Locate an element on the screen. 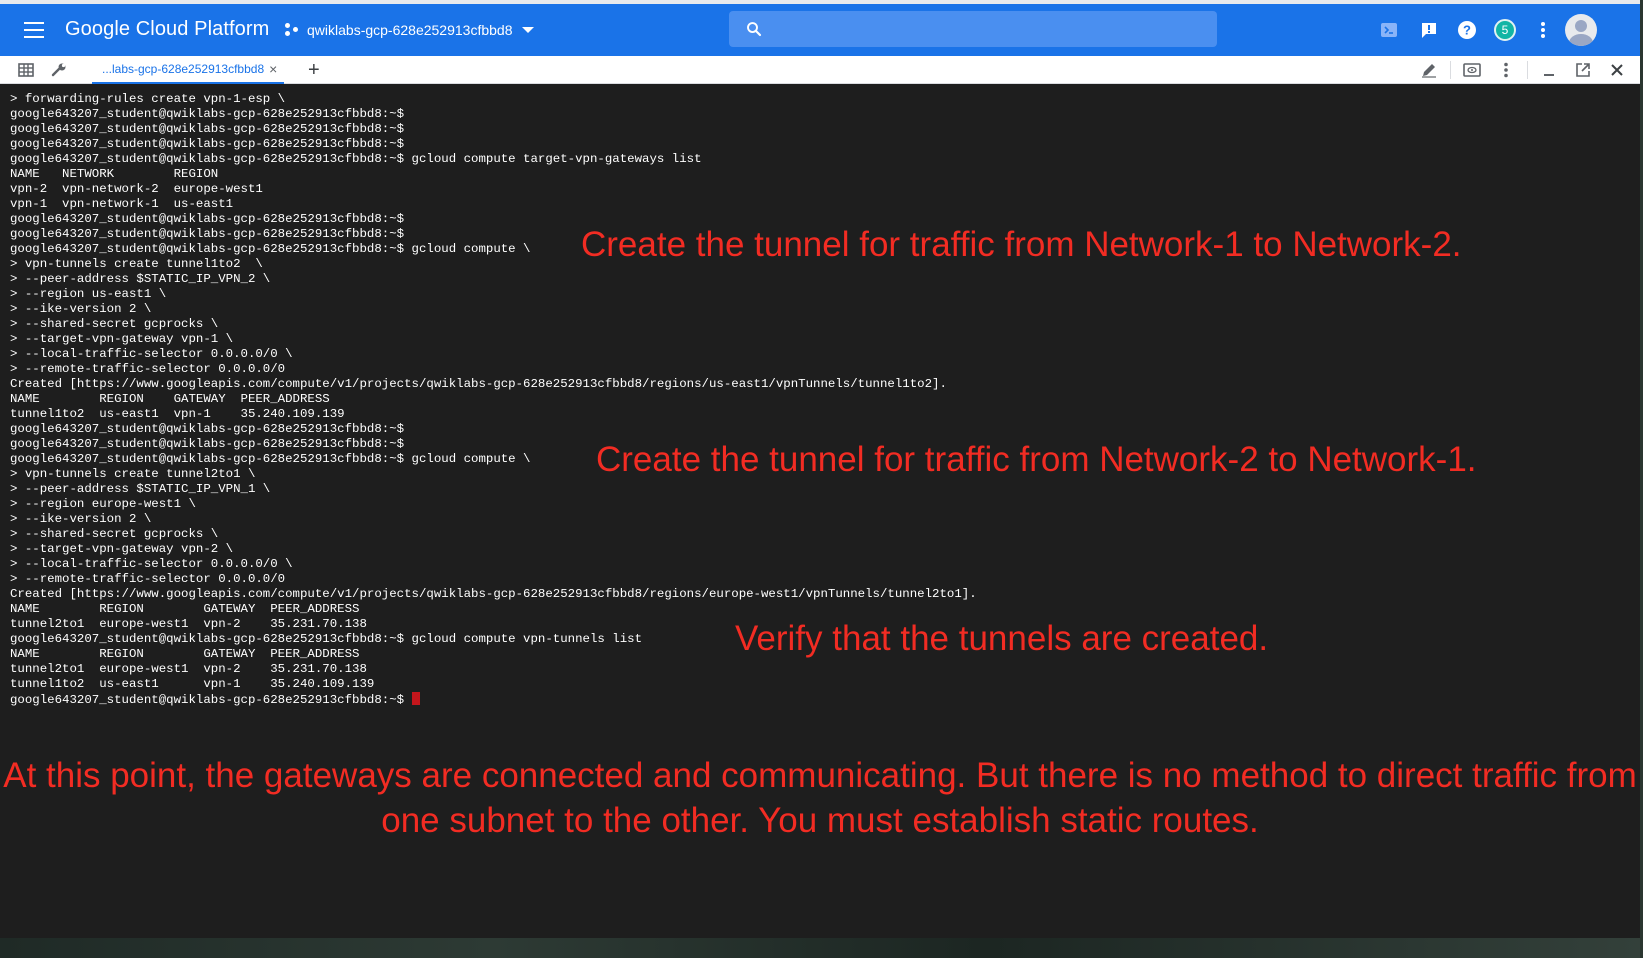 This screenshot has height=958, width=1643. help-icon: ? is located at coordinates (1467, 30).